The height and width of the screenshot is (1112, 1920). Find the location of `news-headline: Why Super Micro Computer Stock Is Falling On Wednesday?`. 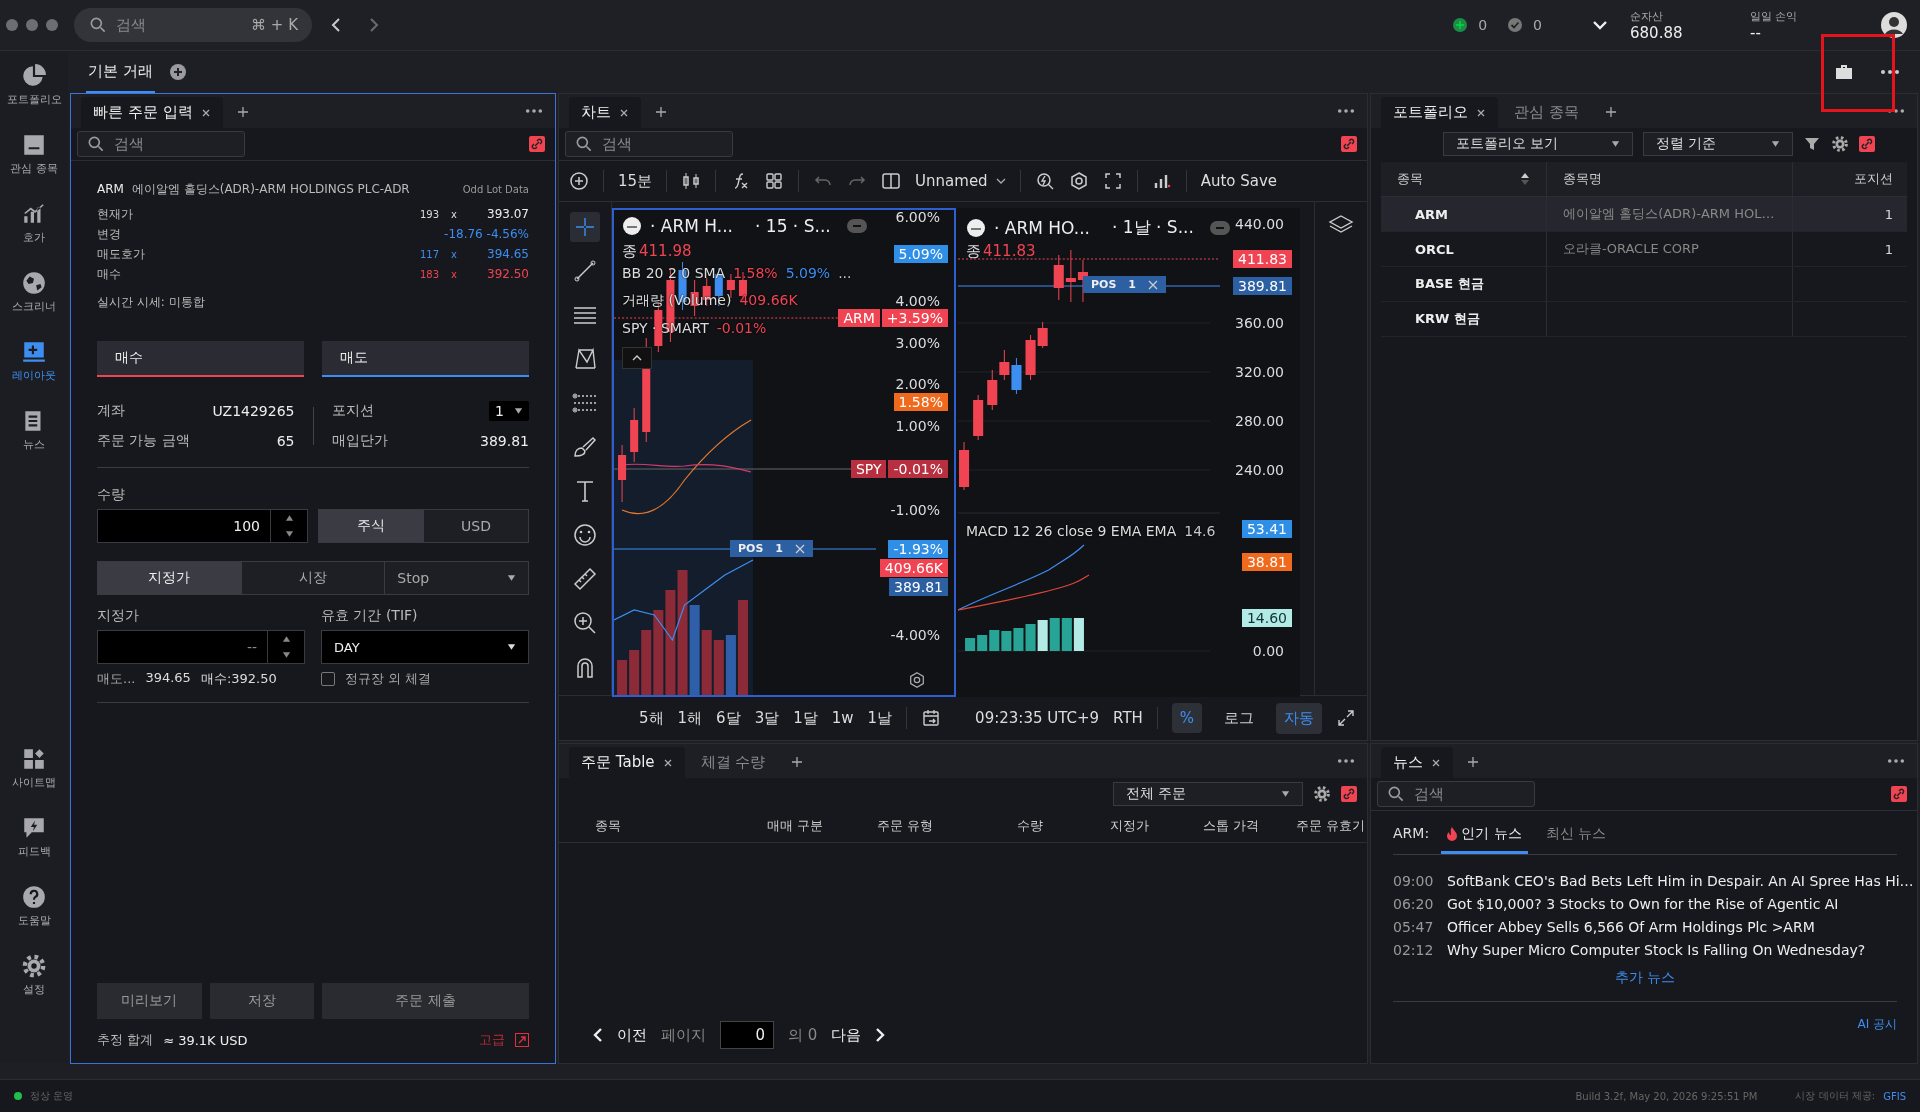

news-headline: Why Super Micro Computer Stock Is Falling On Wednesday? is located at coordinates (1656, 949).